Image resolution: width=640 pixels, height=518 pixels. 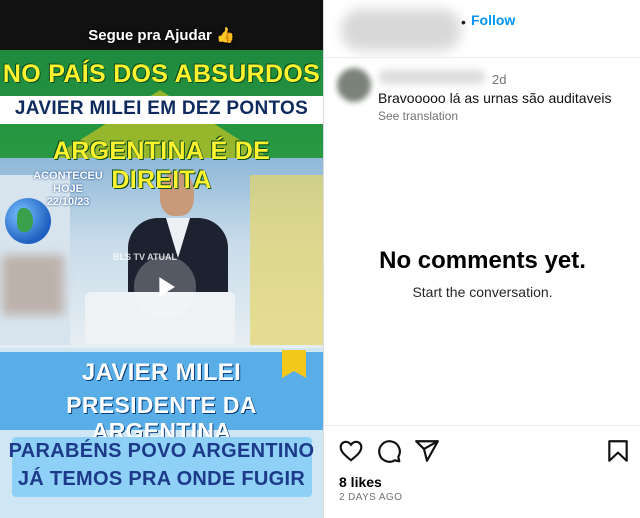 I want to click on headline-dez-pontos: JAVIER MILEI EM DEZ PONTOS, so click(x=161, y=108).